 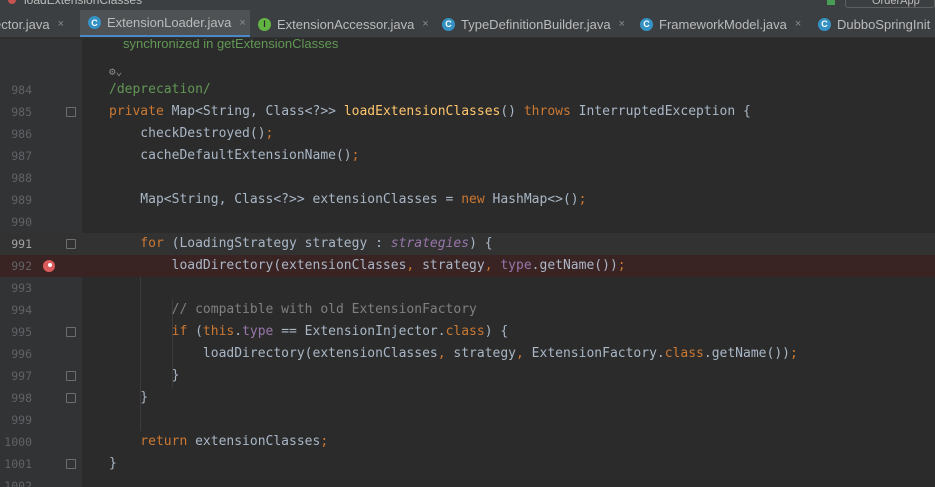 What do you see at coordinates (481, 243) in the screenshot?
I see `code-token: ) {` at bounding box center [481, 243].